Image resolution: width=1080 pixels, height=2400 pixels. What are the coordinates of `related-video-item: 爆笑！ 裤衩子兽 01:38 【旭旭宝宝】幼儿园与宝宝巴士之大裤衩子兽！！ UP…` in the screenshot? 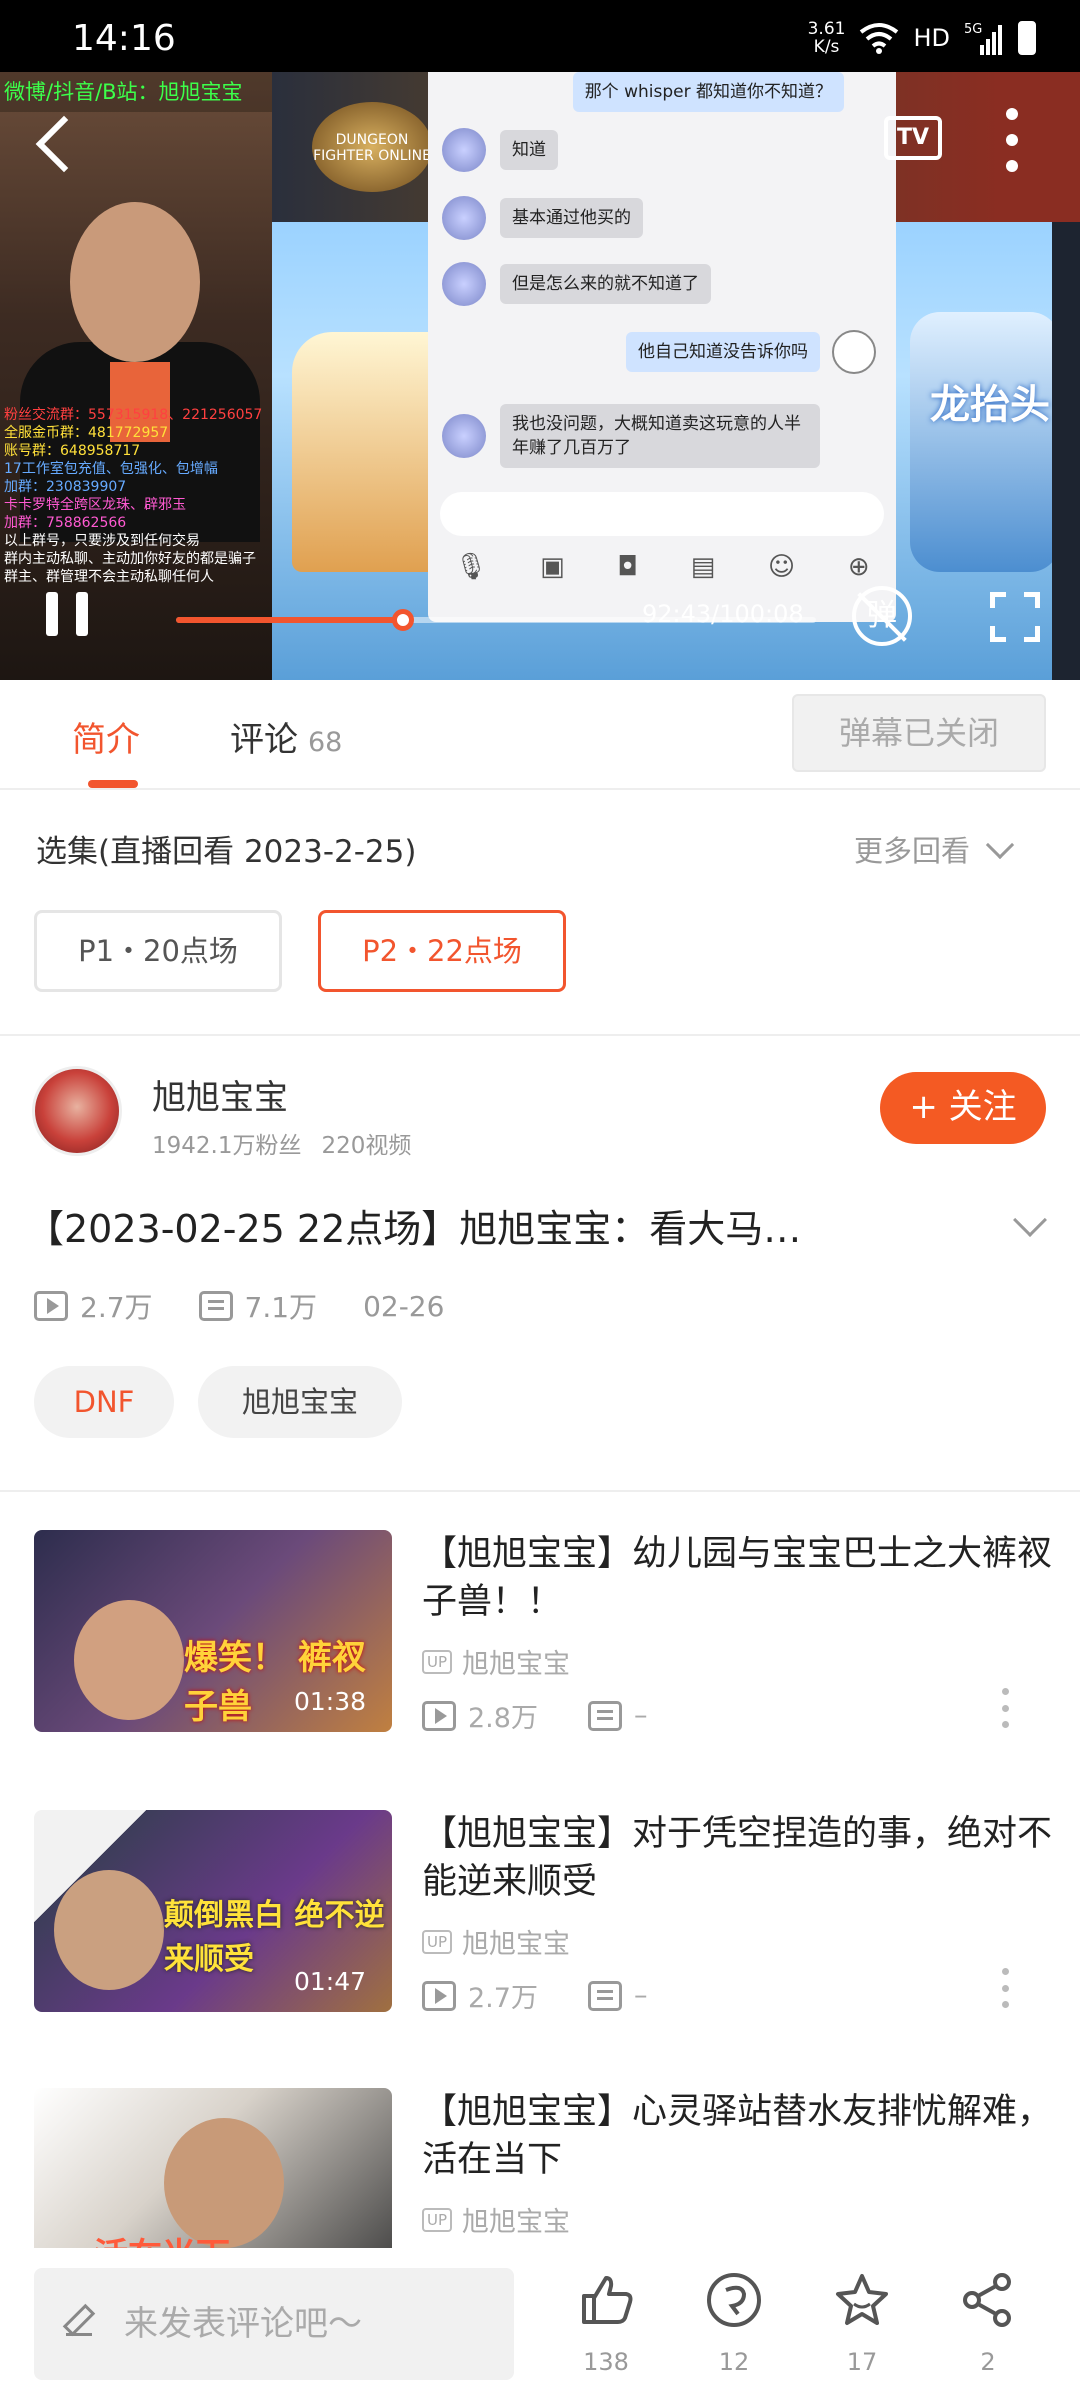 It's located at (540, 1660).